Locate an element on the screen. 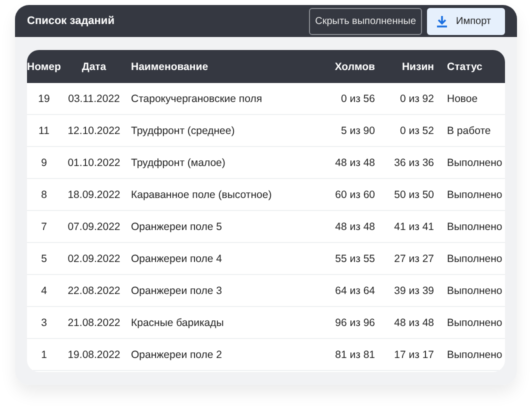  table-cell-text: 02.09.2022 is located at coordinates (94, 258).